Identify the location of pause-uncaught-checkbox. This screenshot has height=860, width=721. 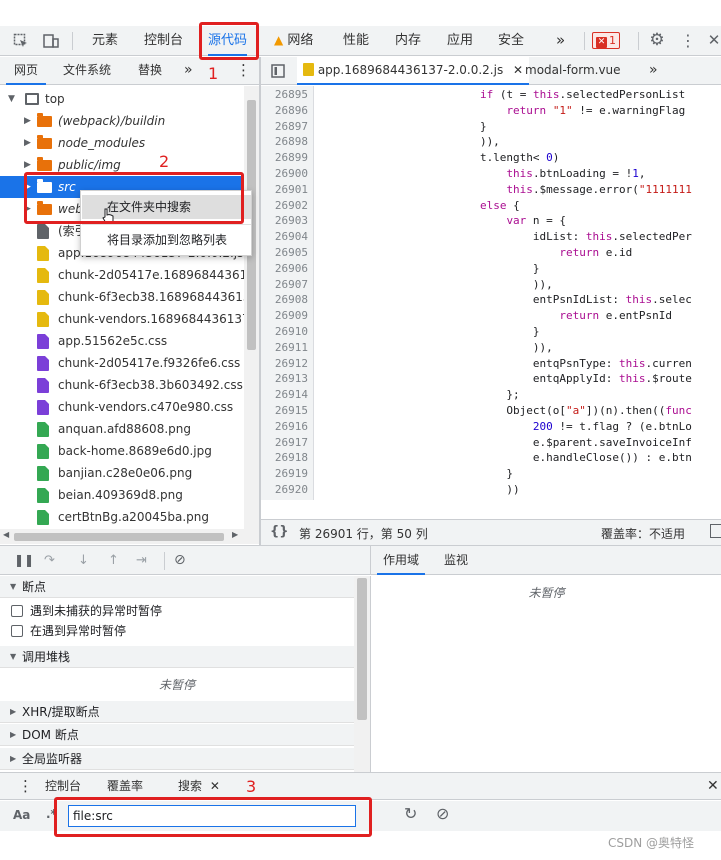
(17, 611).